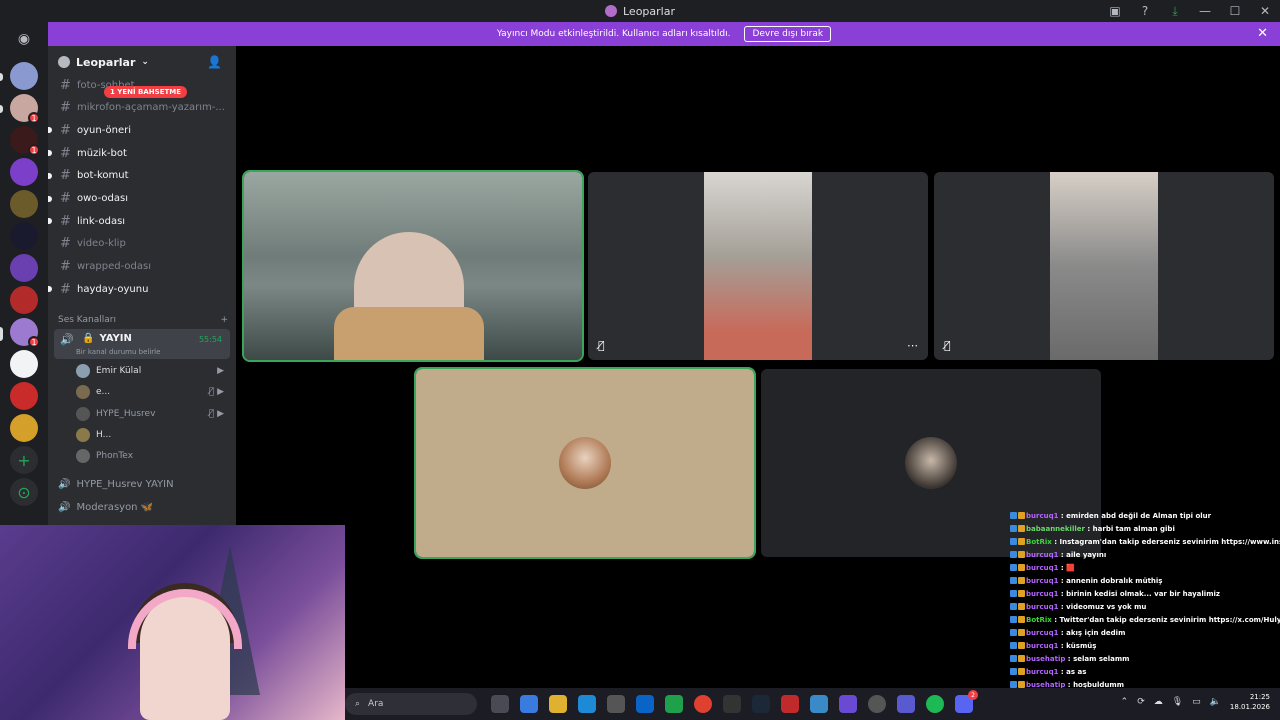  Describe the element at coordinates (65, 289) in the screenshot. I see `hash-icon: #` at that location.